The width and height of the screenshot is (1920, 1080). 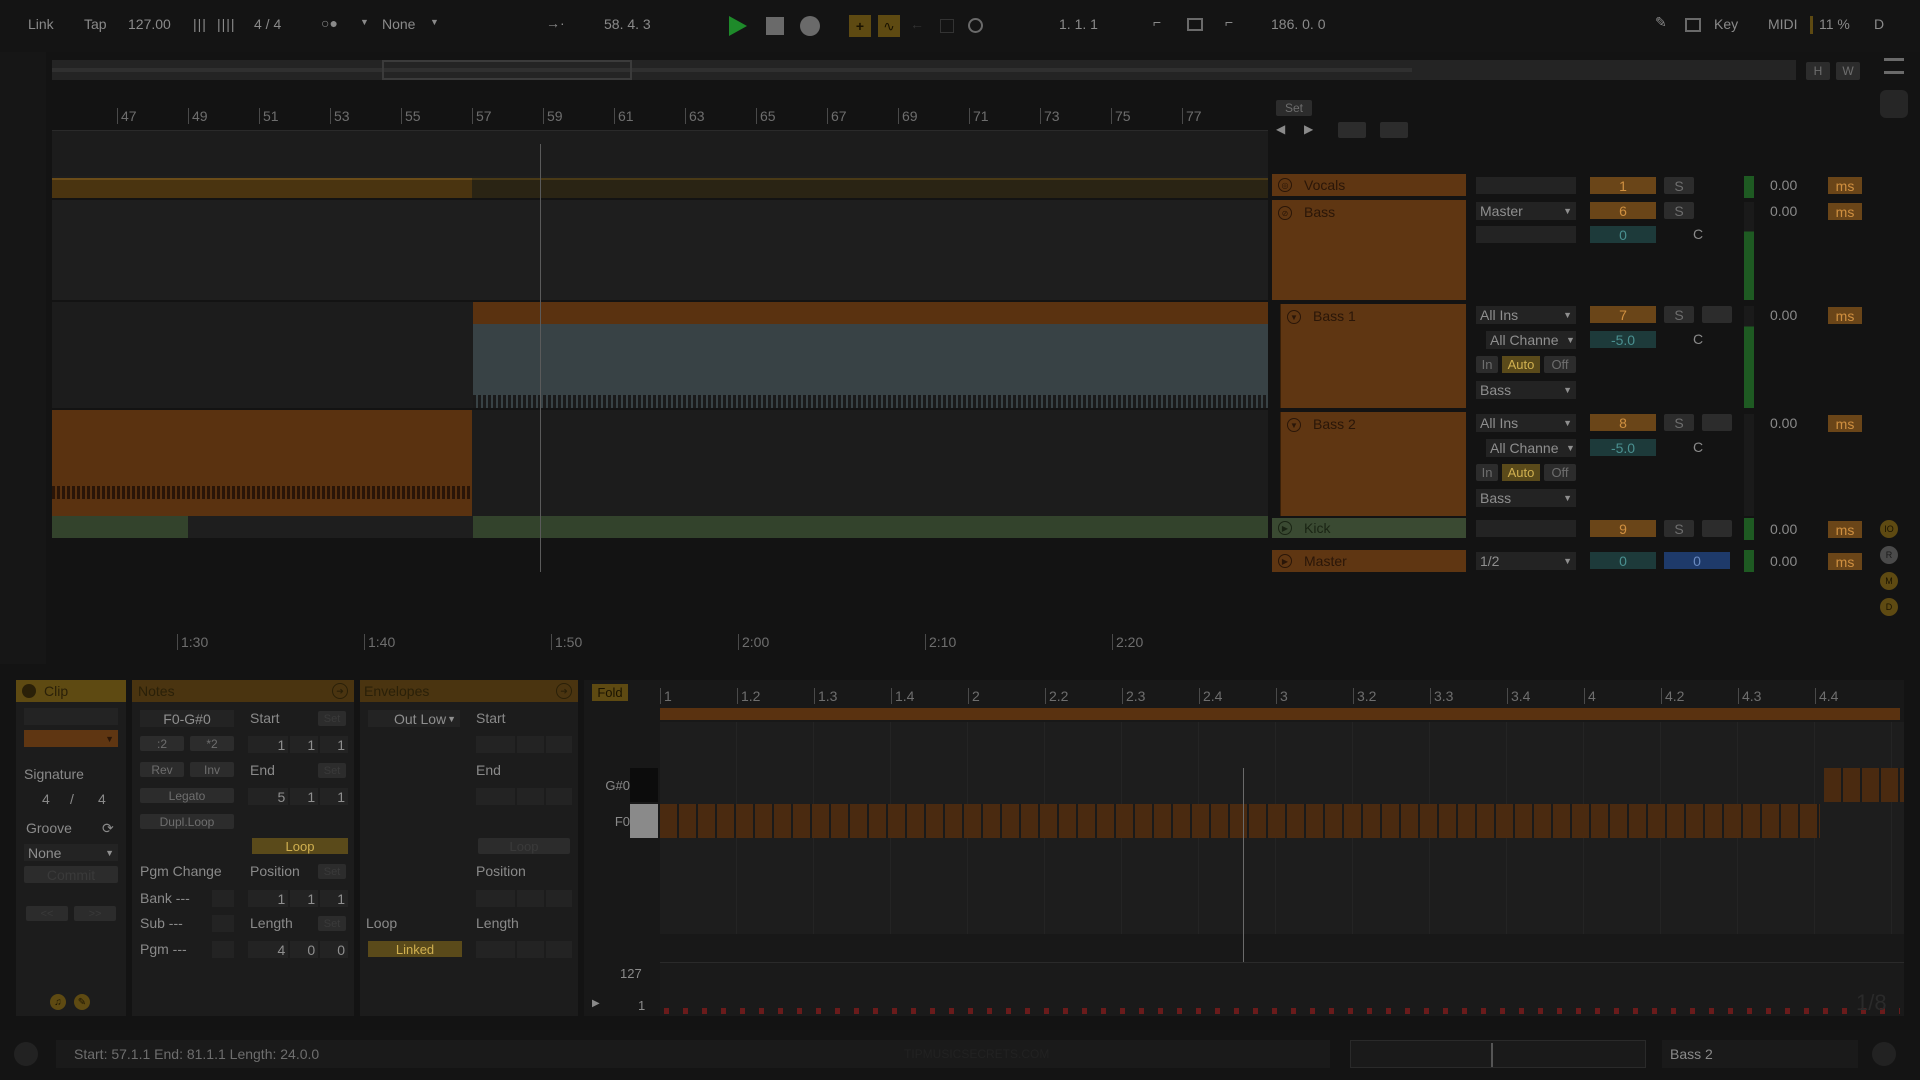 I want to click on vocals-volume: 0.00, so click(x=1783, y=185).